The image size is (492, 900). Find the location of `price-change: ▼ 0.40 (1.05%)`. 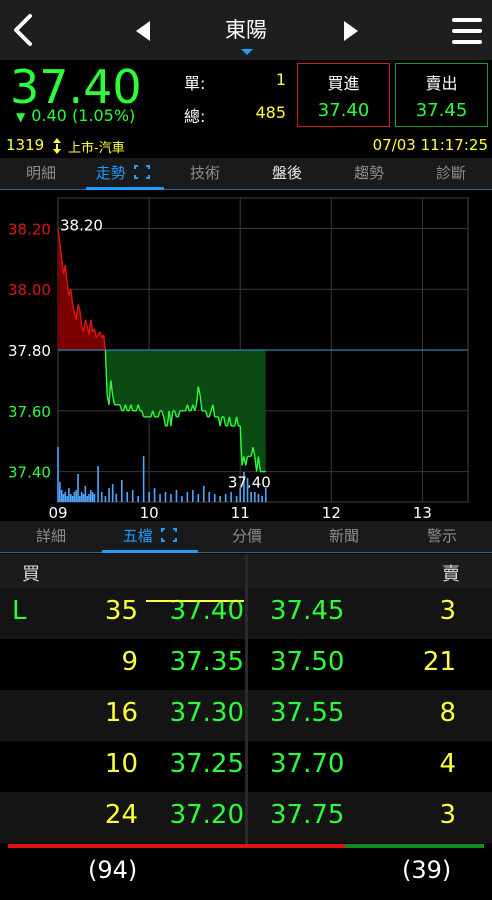

price-change: ▼ 0.40 (1.05%) is located at coordinates (75, 115).